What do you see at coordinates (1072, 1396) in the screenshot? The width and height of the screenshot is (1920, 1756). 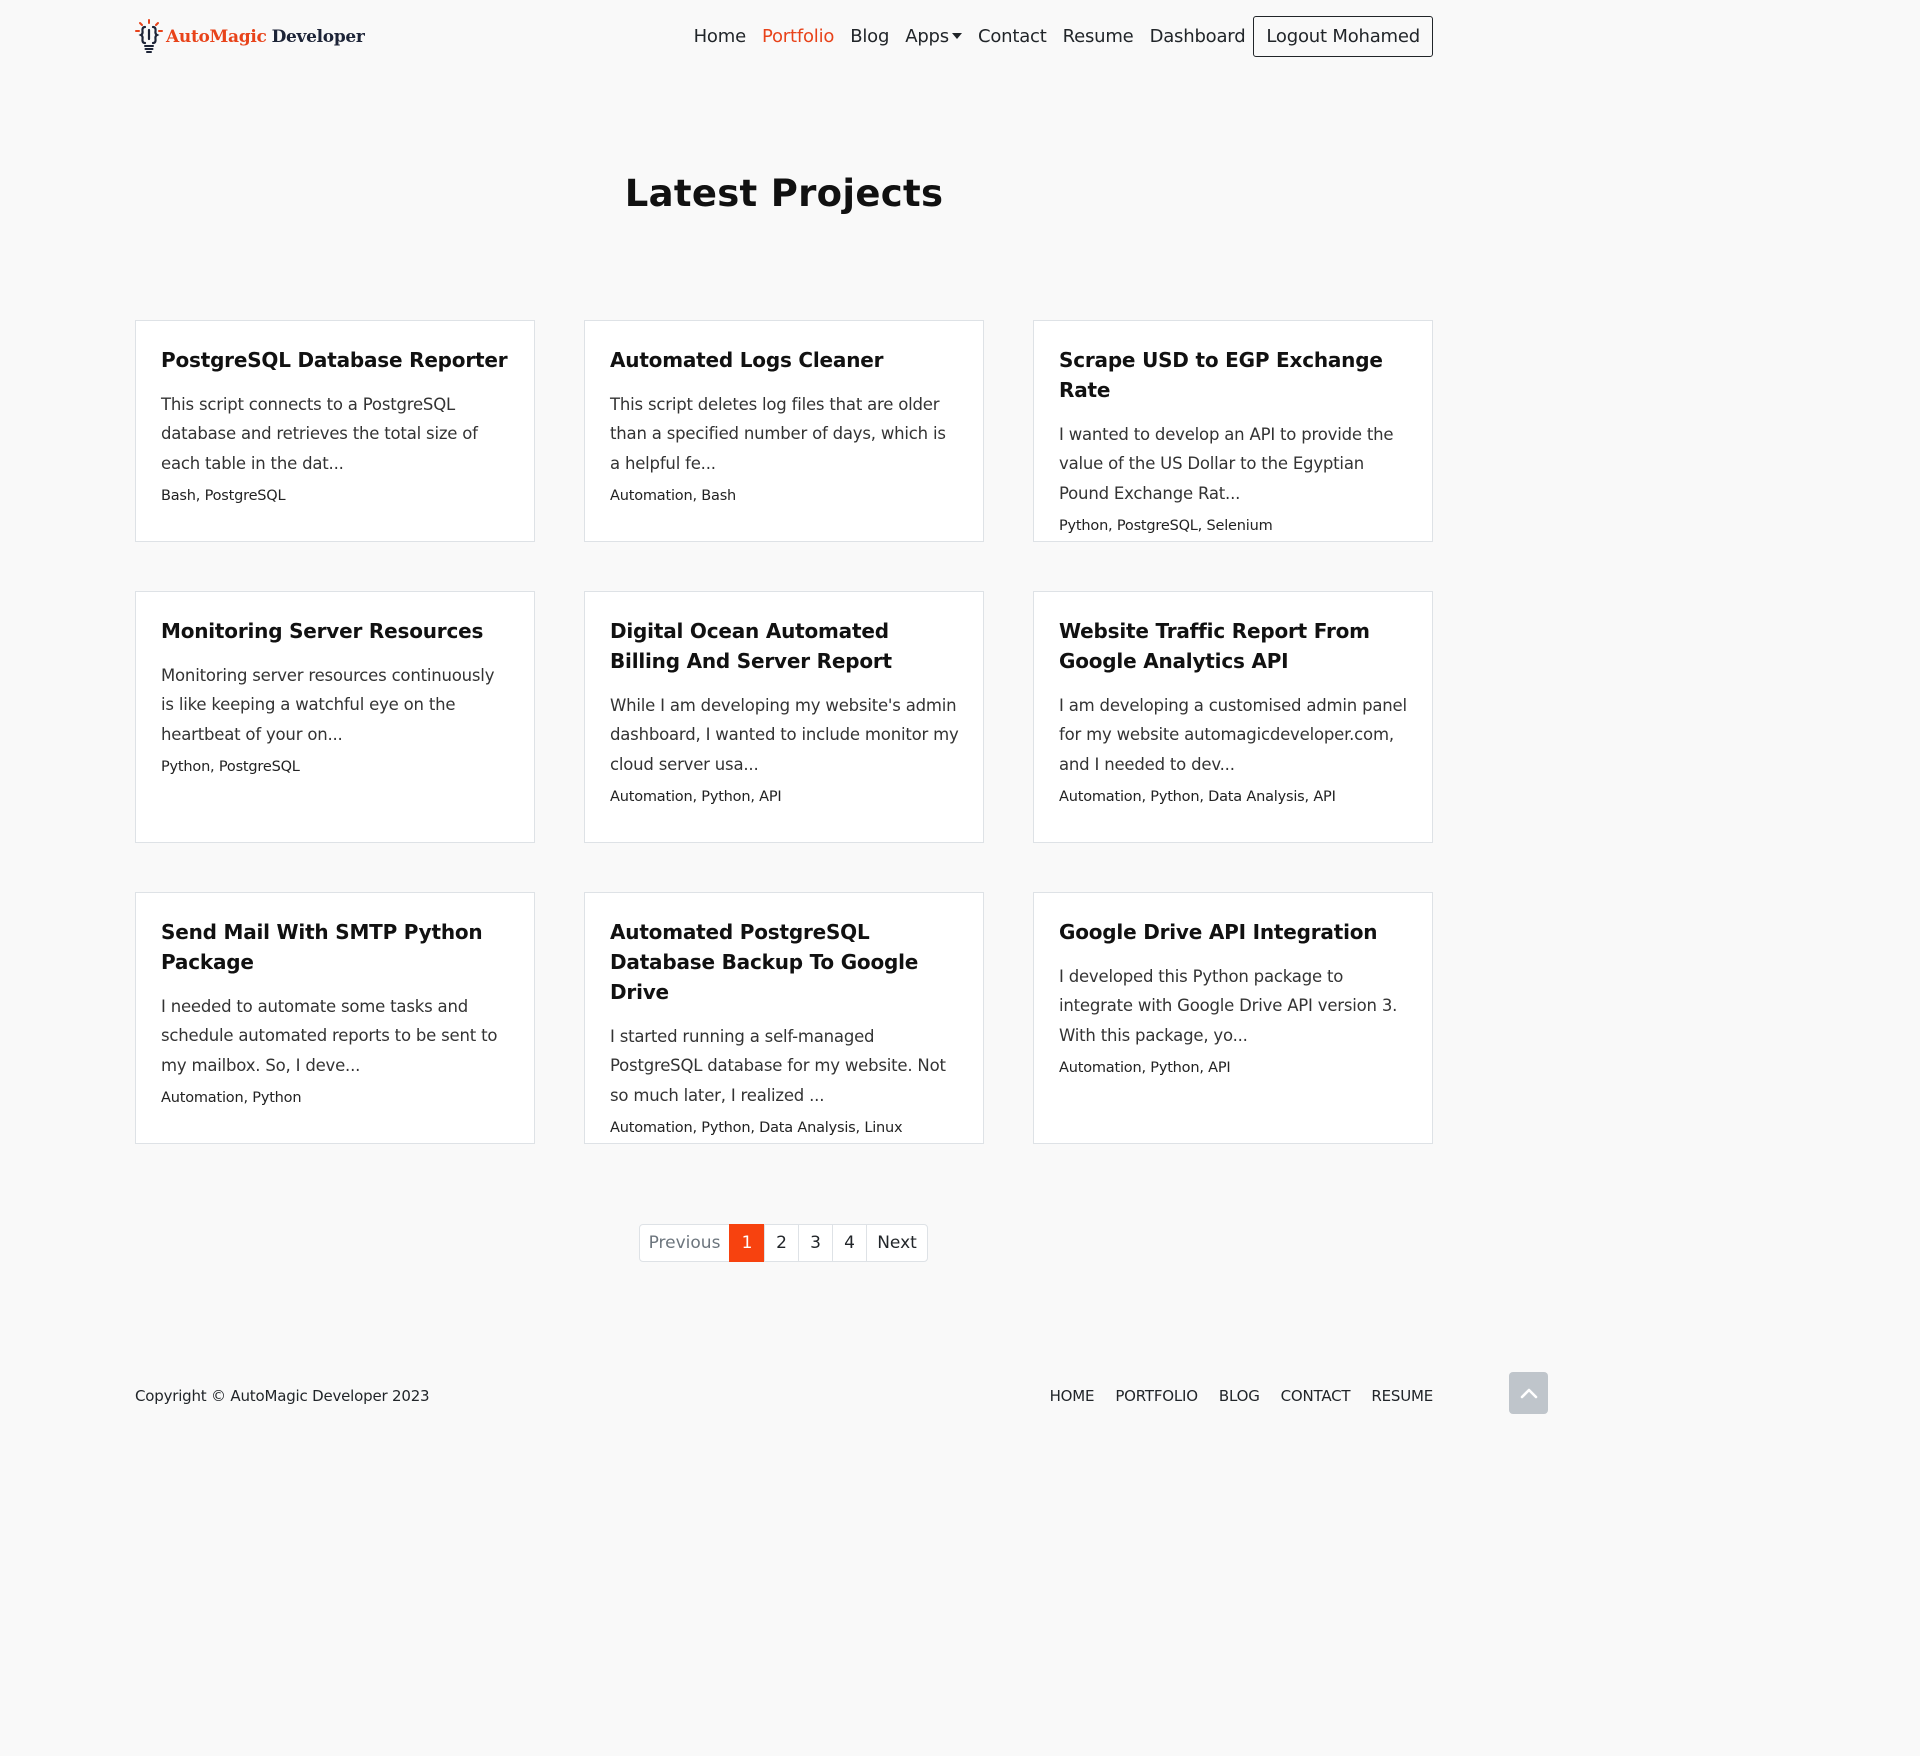 I see `footer-link-home: HOME` at bounding box center [1072, 1396].